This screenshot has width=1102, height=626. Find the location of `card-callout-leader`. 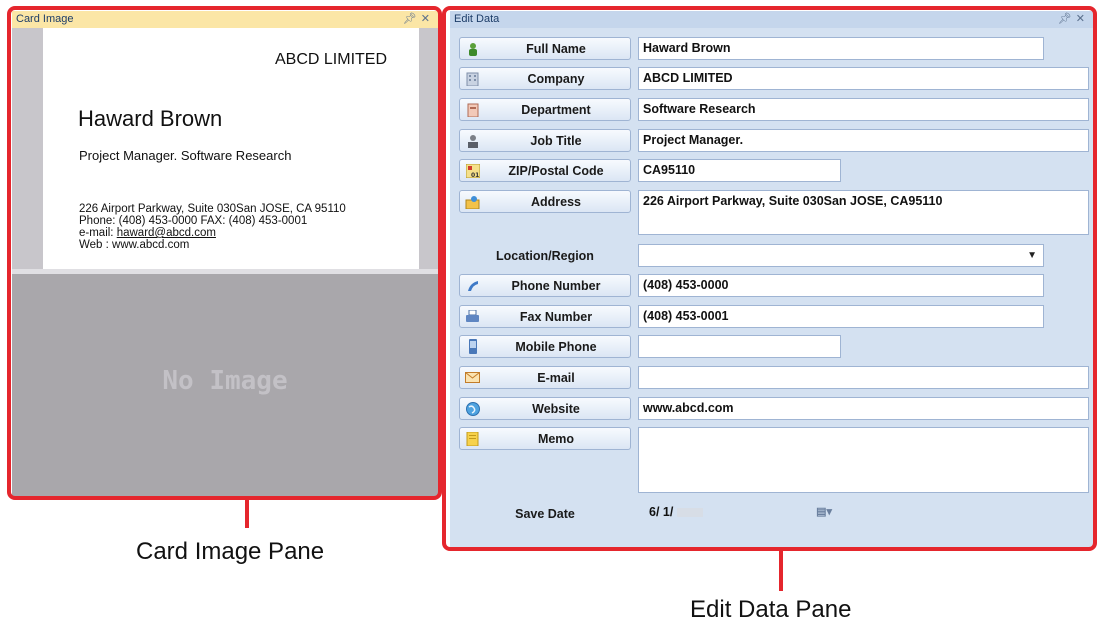

card-callout-leader is located at coordinates (247, 514).